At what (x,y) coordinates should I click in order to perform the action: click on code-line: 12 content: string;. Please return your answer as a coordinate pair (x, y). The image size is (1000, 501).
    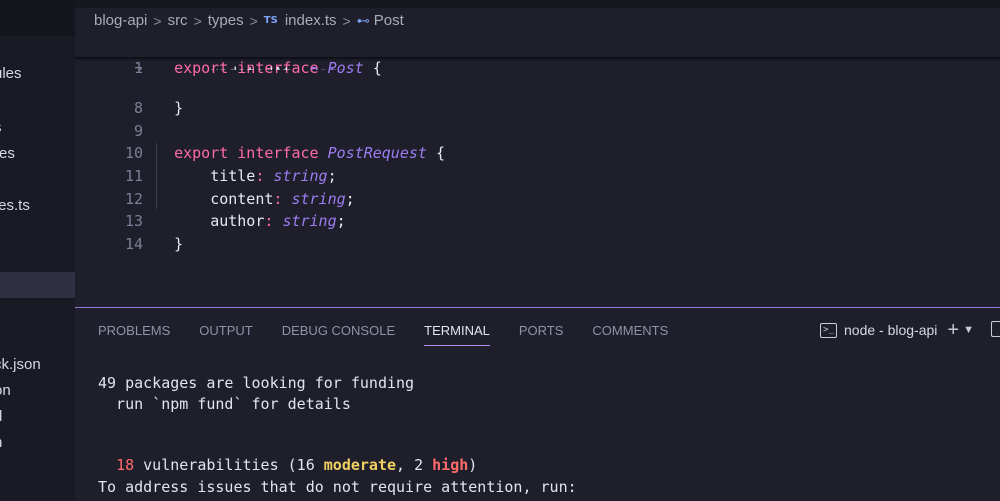
    Looking at the image, I should click on (215, 187).